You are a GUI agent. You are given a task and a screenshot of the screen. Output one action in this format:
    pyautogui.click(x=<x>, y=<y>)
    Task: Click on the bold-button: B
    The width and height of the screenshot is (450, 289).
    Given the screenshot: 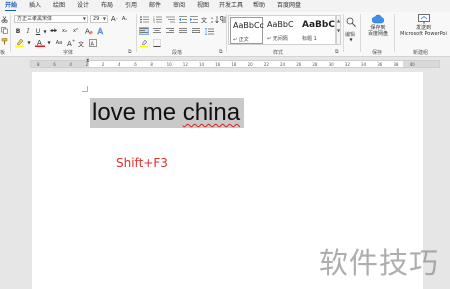 What is the action you would take?
    pyautogui.click(x=18, y=31)
    